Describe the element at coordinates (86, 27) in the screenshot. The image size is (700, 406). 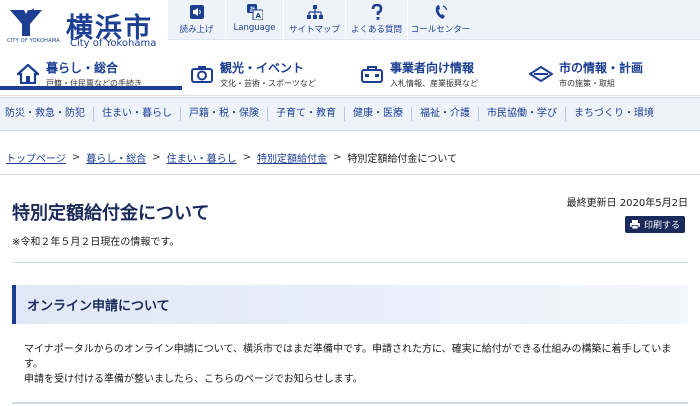
I see `site-logo: CITY OF YOKOHAMA 横浜市 City of Yokohama` at that location.